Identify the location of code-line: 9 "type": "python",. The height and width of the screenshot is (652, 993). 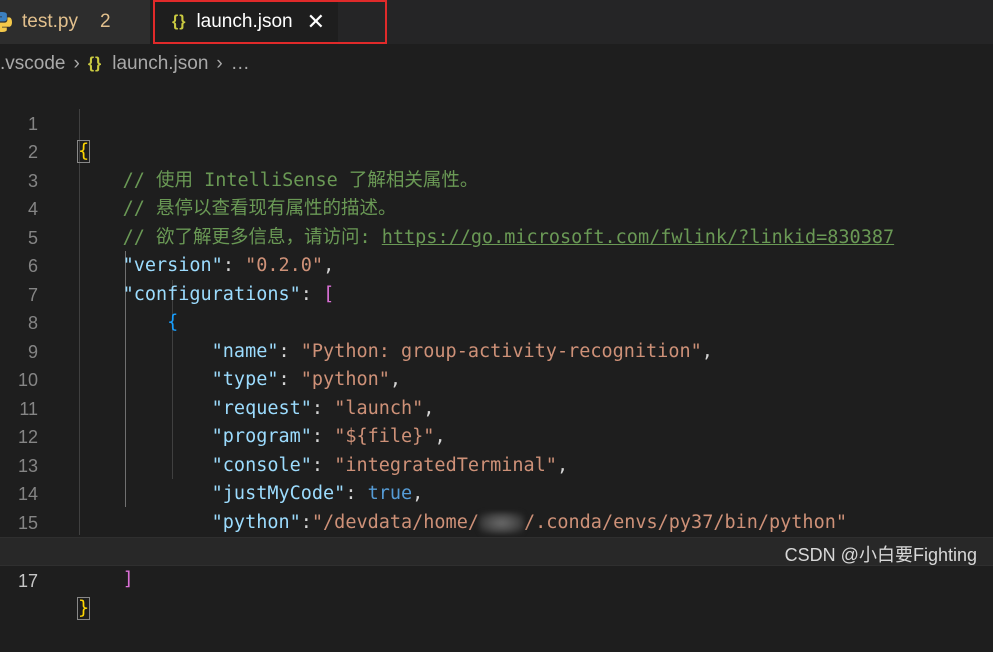
(496, 350).